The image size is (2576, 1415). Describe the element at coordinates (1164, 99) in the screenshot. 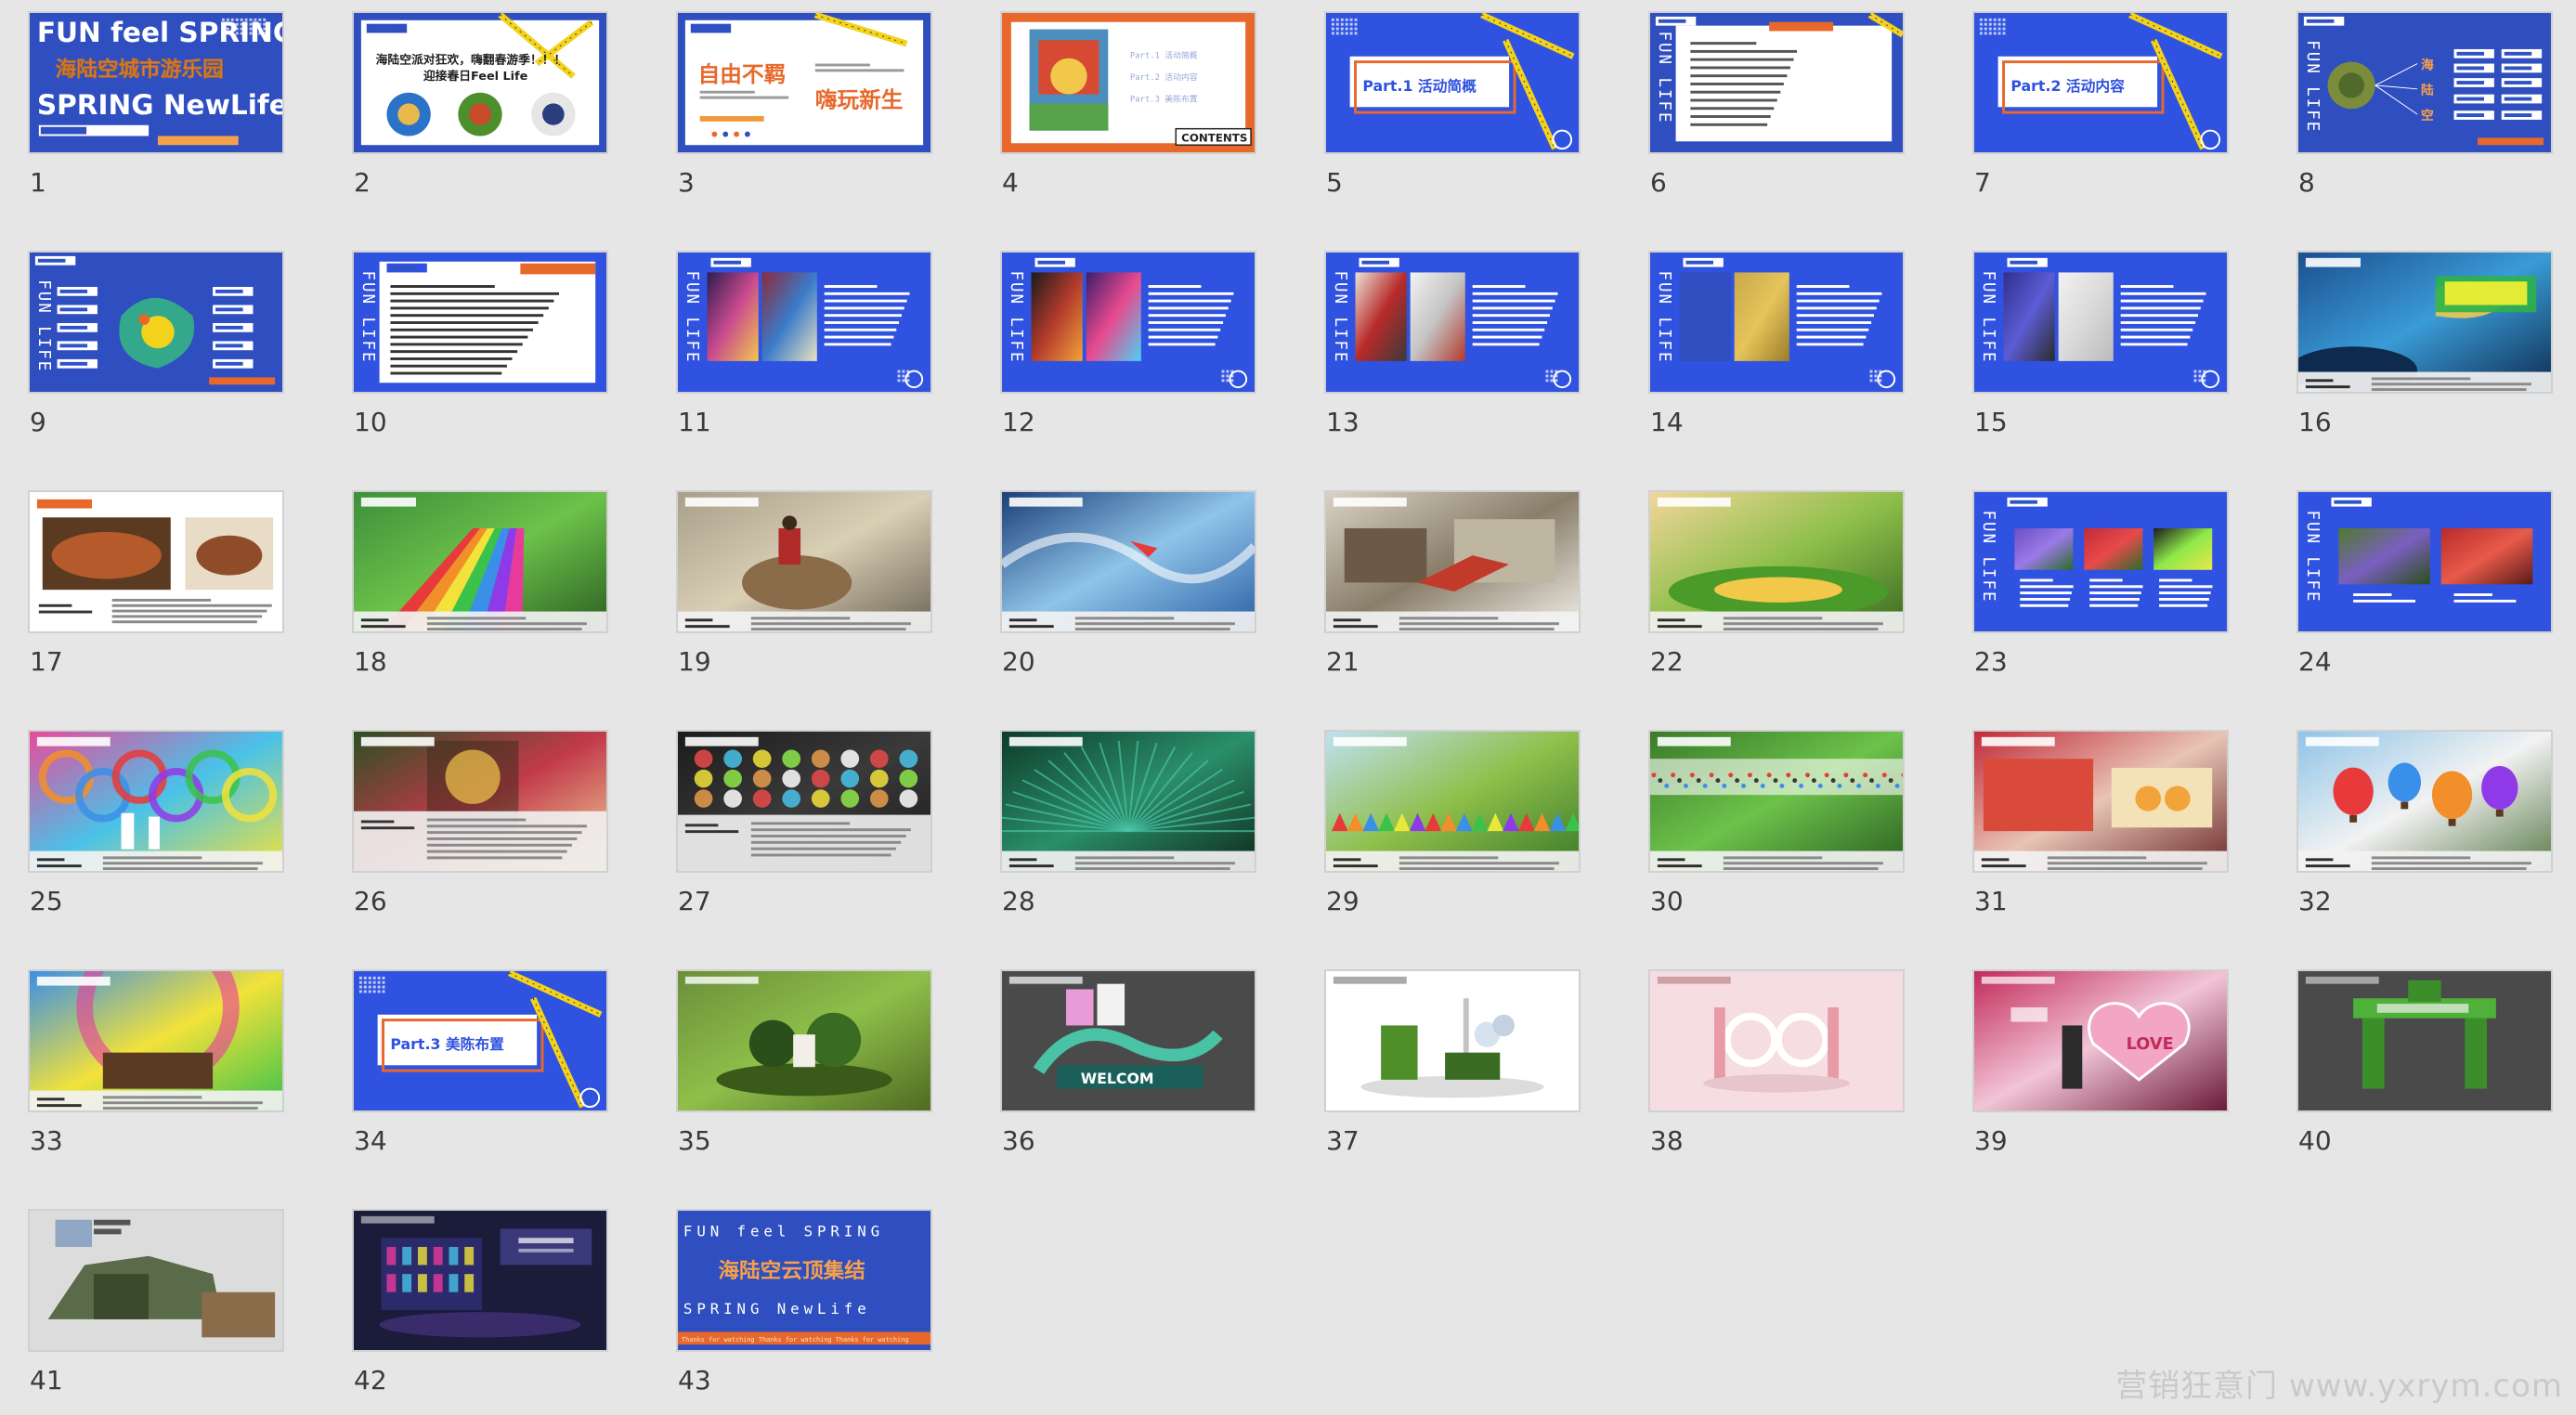

I see `slide-text: Part.3 美陈布置` at that location.